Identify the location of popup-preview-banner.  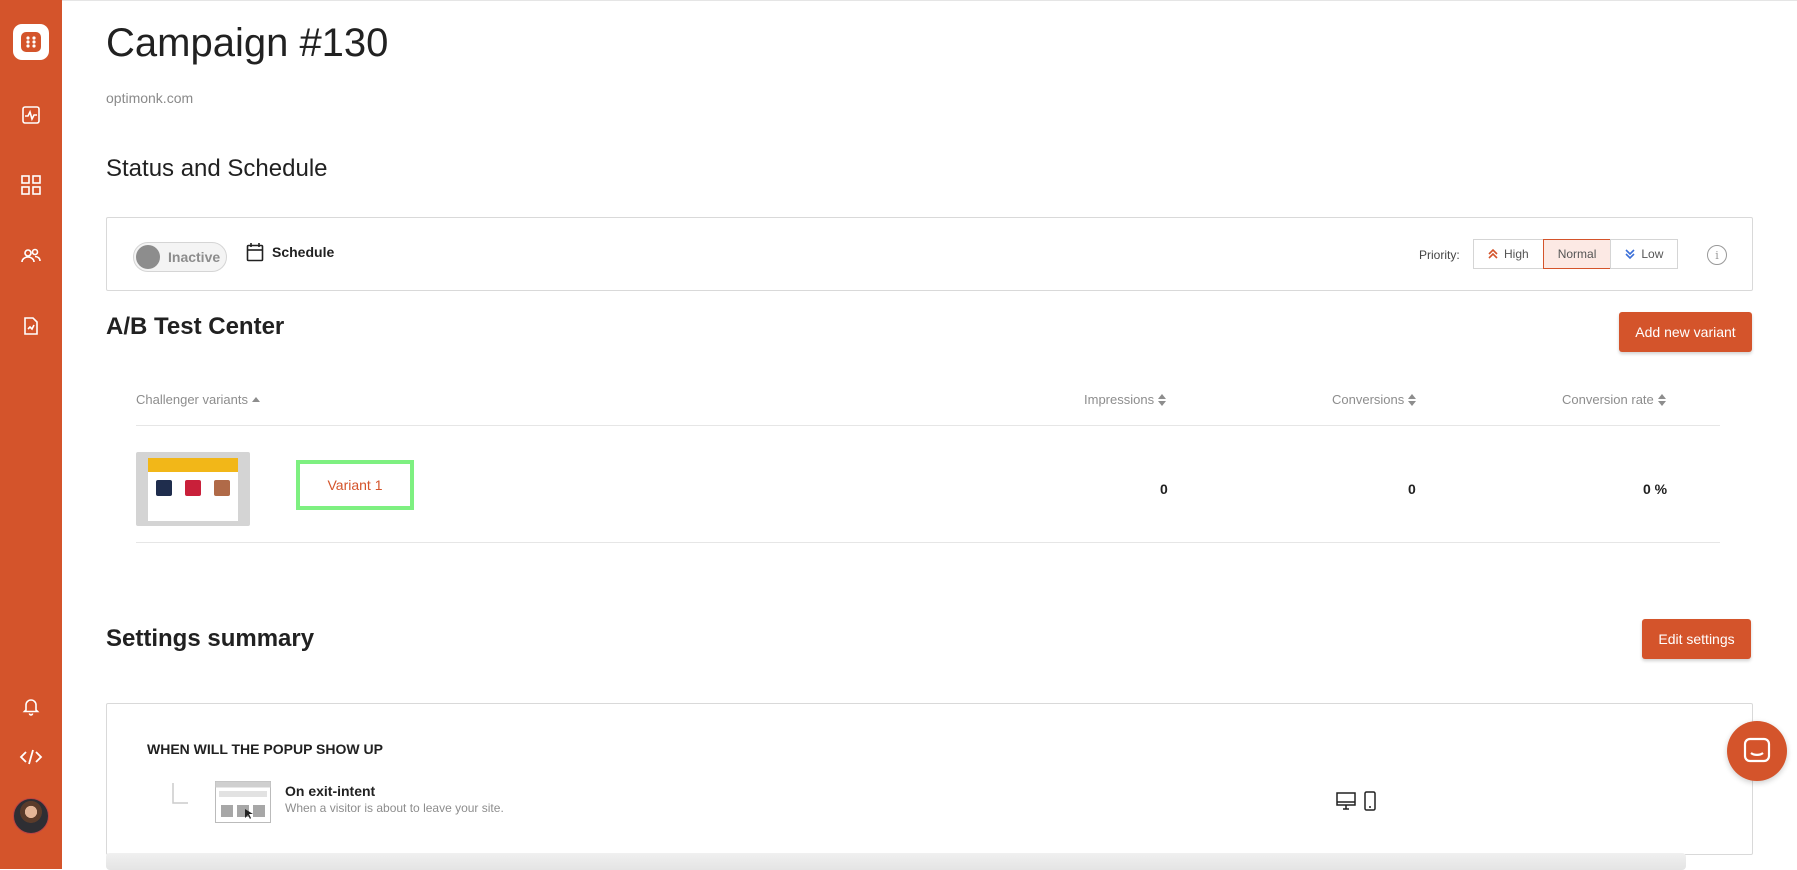
(193, 465).